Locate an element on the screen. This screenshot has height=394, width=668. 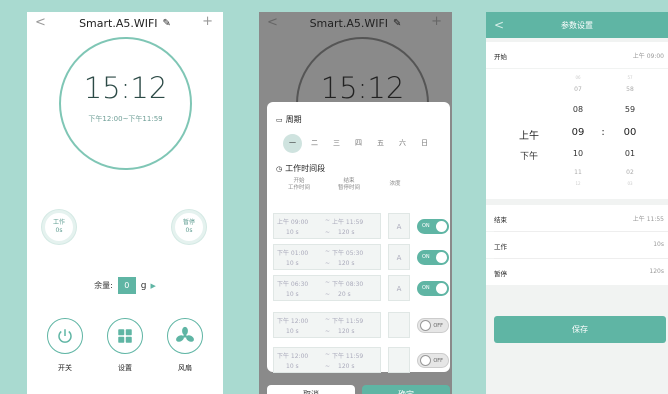
hour-option: 10 is located at coordinates (578, 153).